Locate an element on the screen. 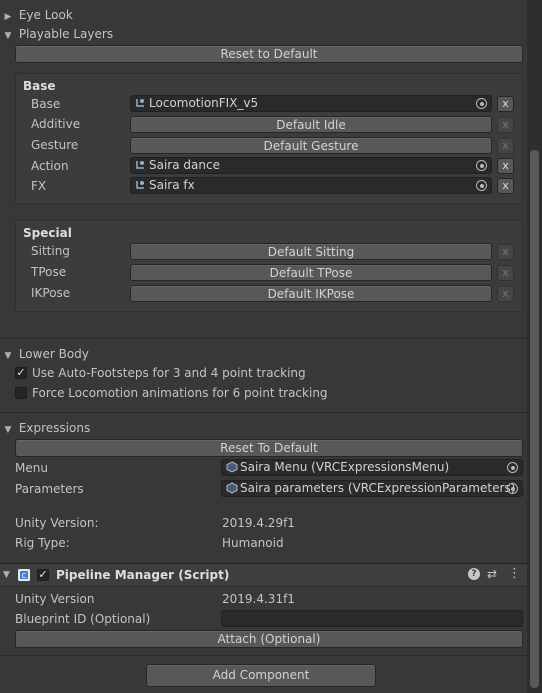 The image size is (542, 693). parameters-label: Parameters is located at coordinates (49, 489).